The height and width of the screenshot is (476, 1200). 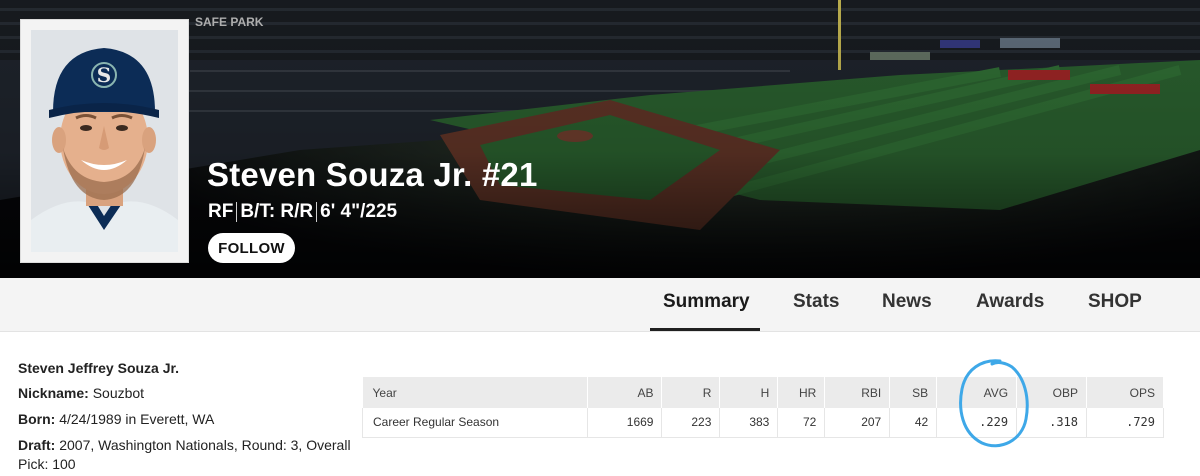 What do you see at coordinates (251, 248) in the screenshot?
I see `follow-button: FOLLOW` at bounding box center [251, 248].